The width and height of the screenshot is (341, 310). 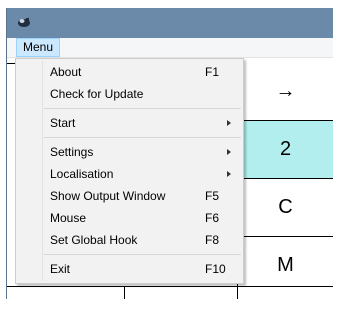 What do you see at coordinates (129, 123) in the screenshot?
I see `menu-item-start: Start` at bounding box center [129, 123].